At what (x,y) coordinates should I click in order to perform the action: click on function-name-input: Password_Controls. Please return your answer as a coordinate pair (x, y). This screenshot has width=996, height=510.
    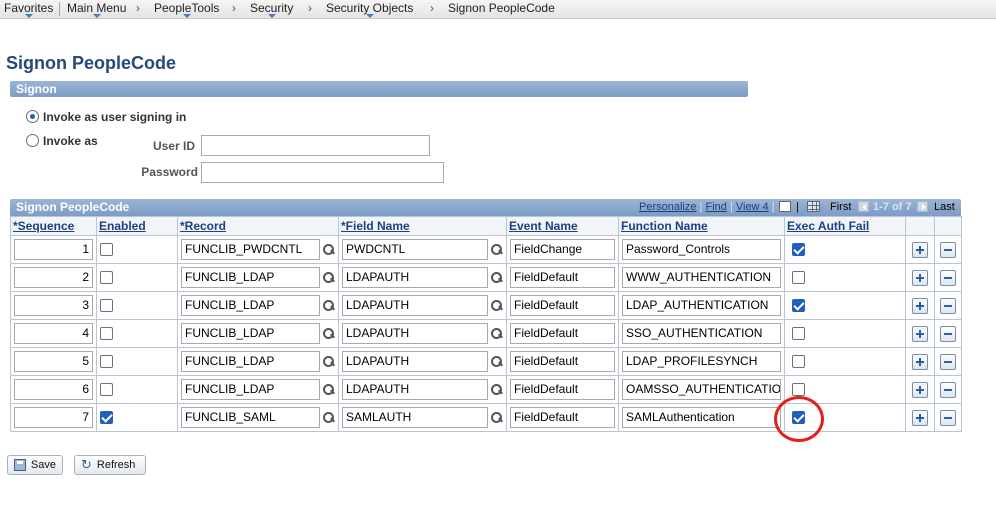
    Looking at the image, I should click on (701, 249).